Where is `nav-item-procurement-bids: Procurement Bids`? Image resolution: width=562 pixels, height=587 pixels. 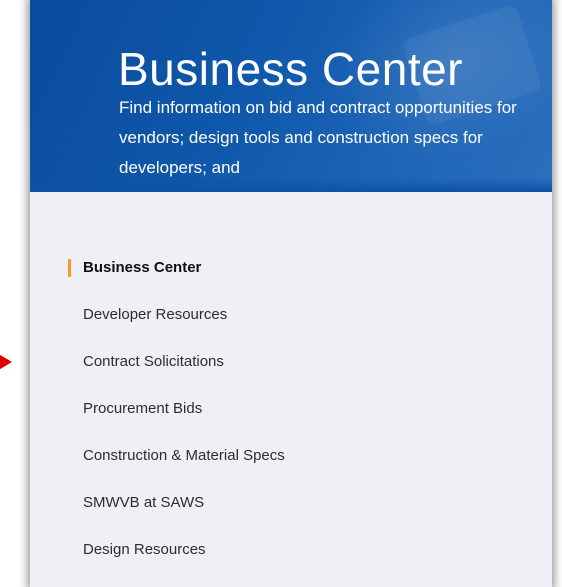 nav-item-procurement-bids: Procurement Bids is located at coordinates (291, 408).